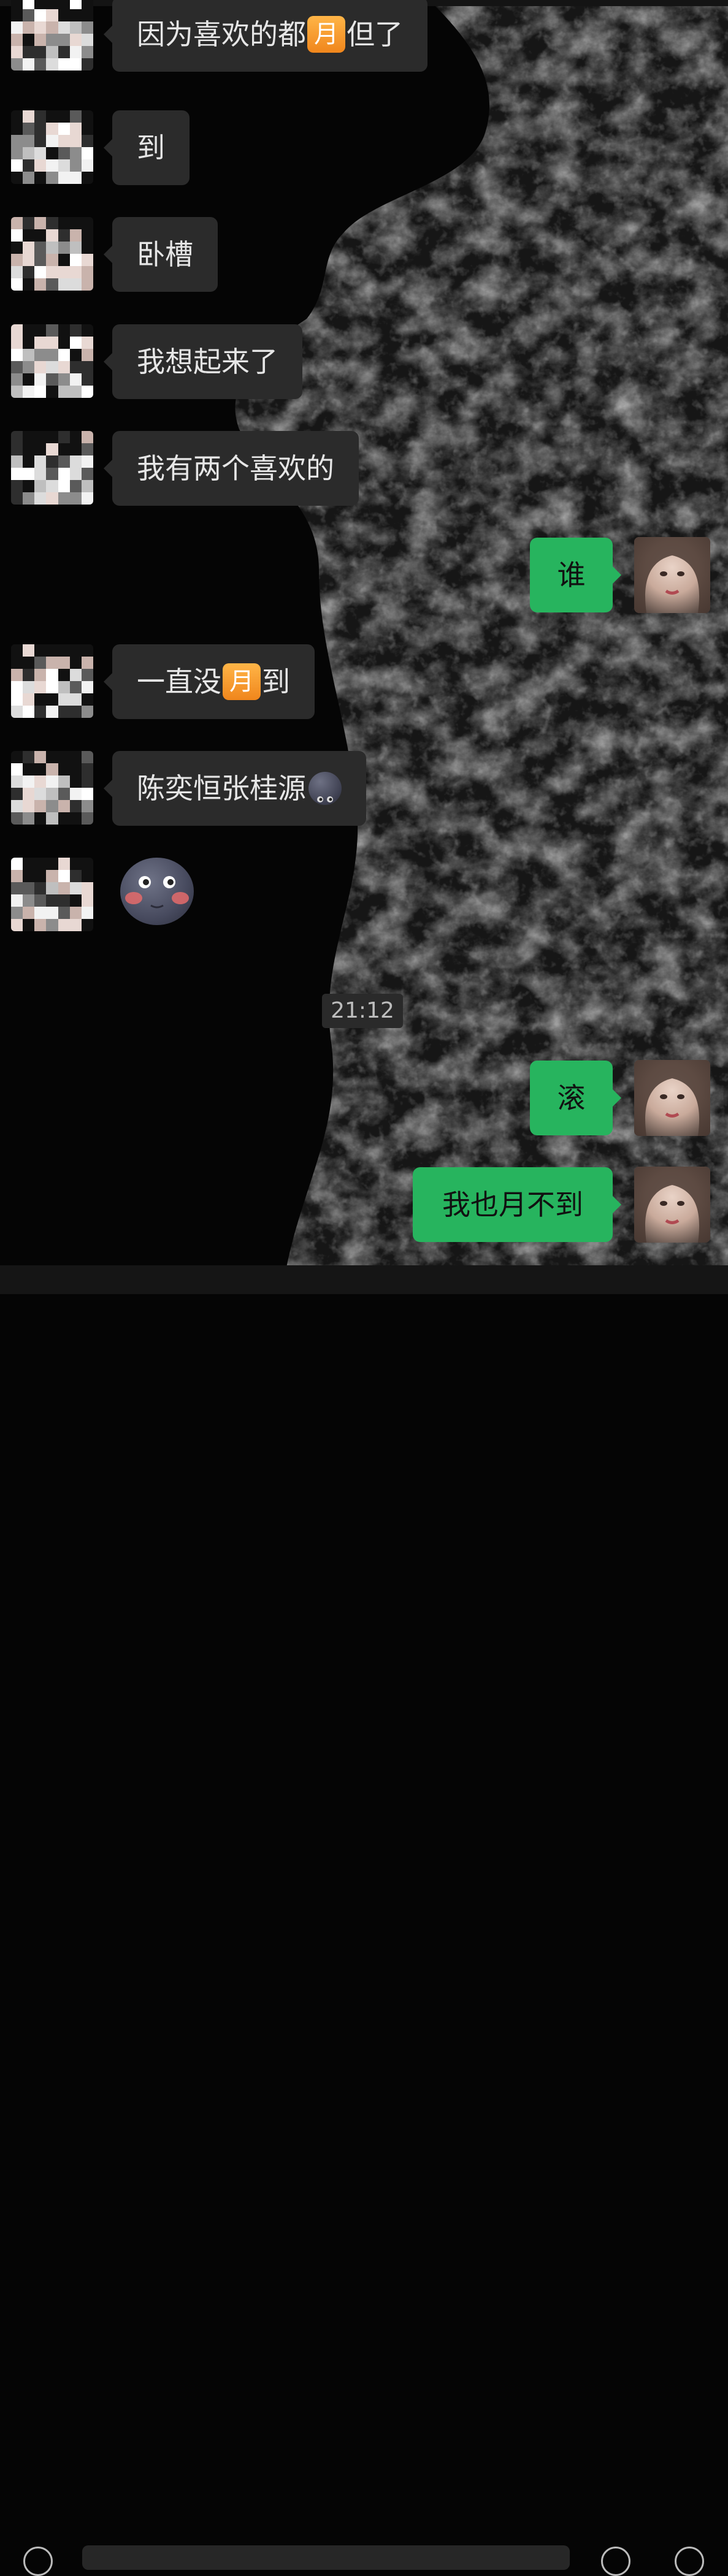 This screenshot has height=2576, width=728. I want to click on message-text: 陈奕恒张桂源, so click(221, 788).